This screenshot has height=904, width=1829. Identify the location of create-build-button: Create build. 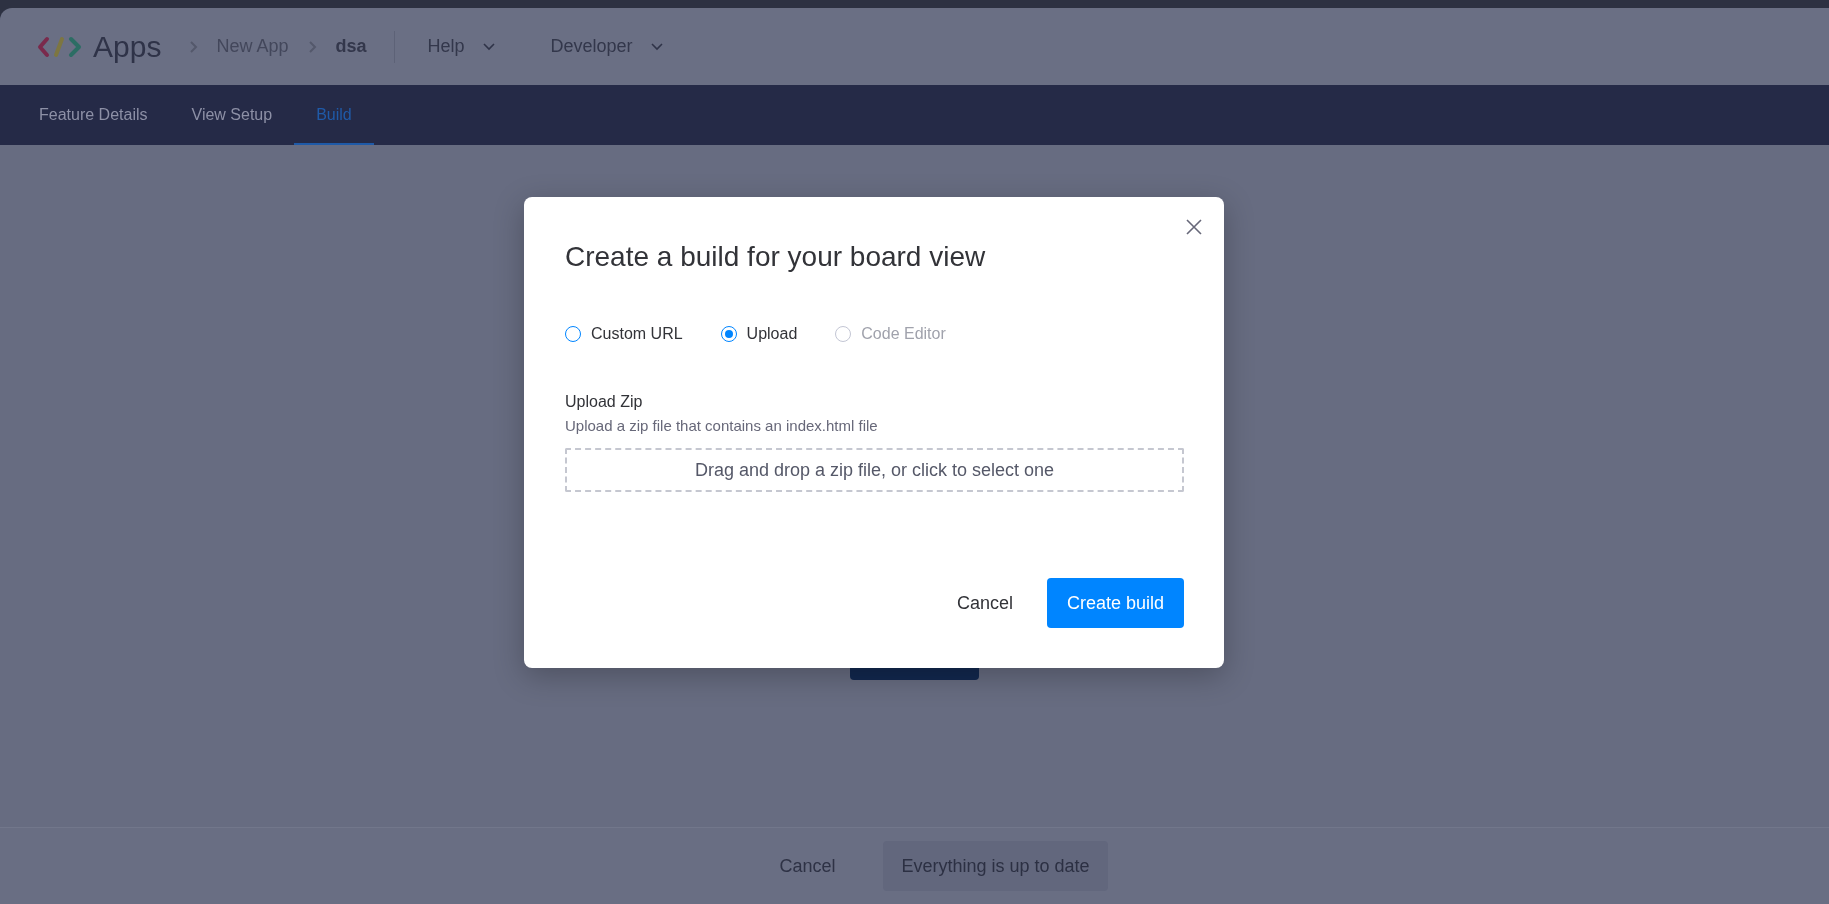
(1115, 603).